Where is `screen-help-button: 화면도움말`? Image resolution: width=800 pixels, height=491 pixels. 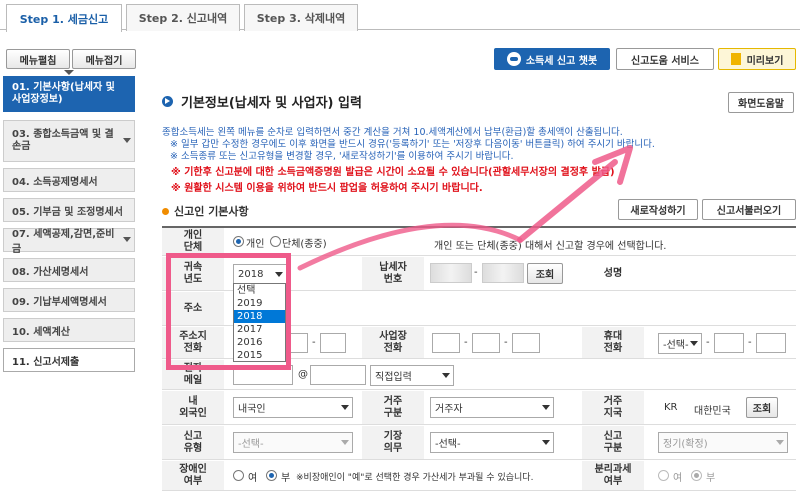 screen-help-button: 화면도움말 is located at coordinates (761, 102).